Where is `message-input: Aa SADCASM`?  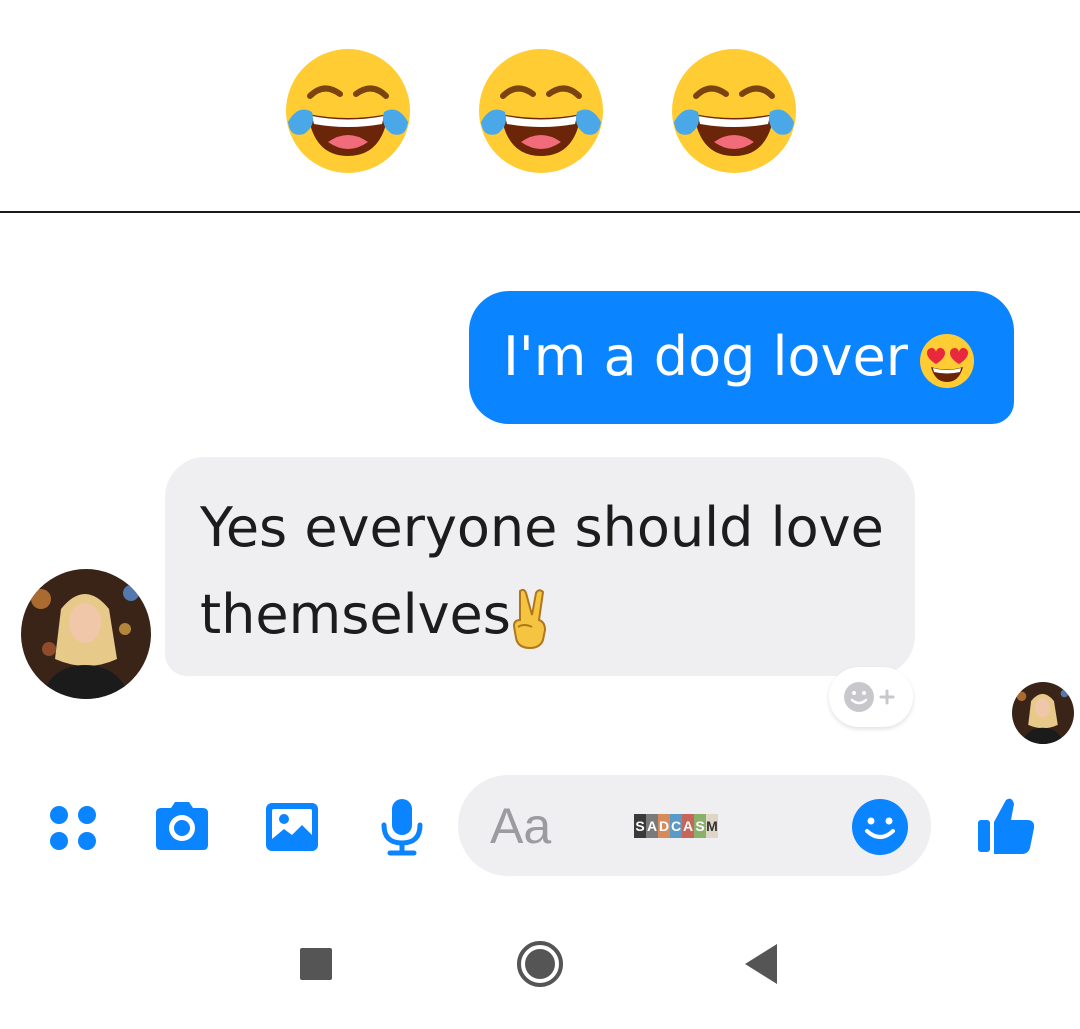
message-input: Aa SADCASM is located at coordinates (694, 825).